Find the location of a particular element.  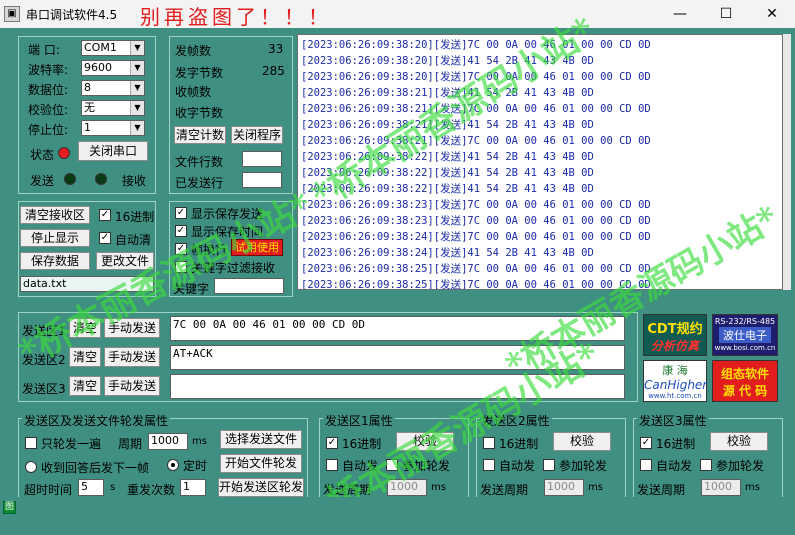

frame-newline-label: 帧换行 is located at coordinates (209, 250).